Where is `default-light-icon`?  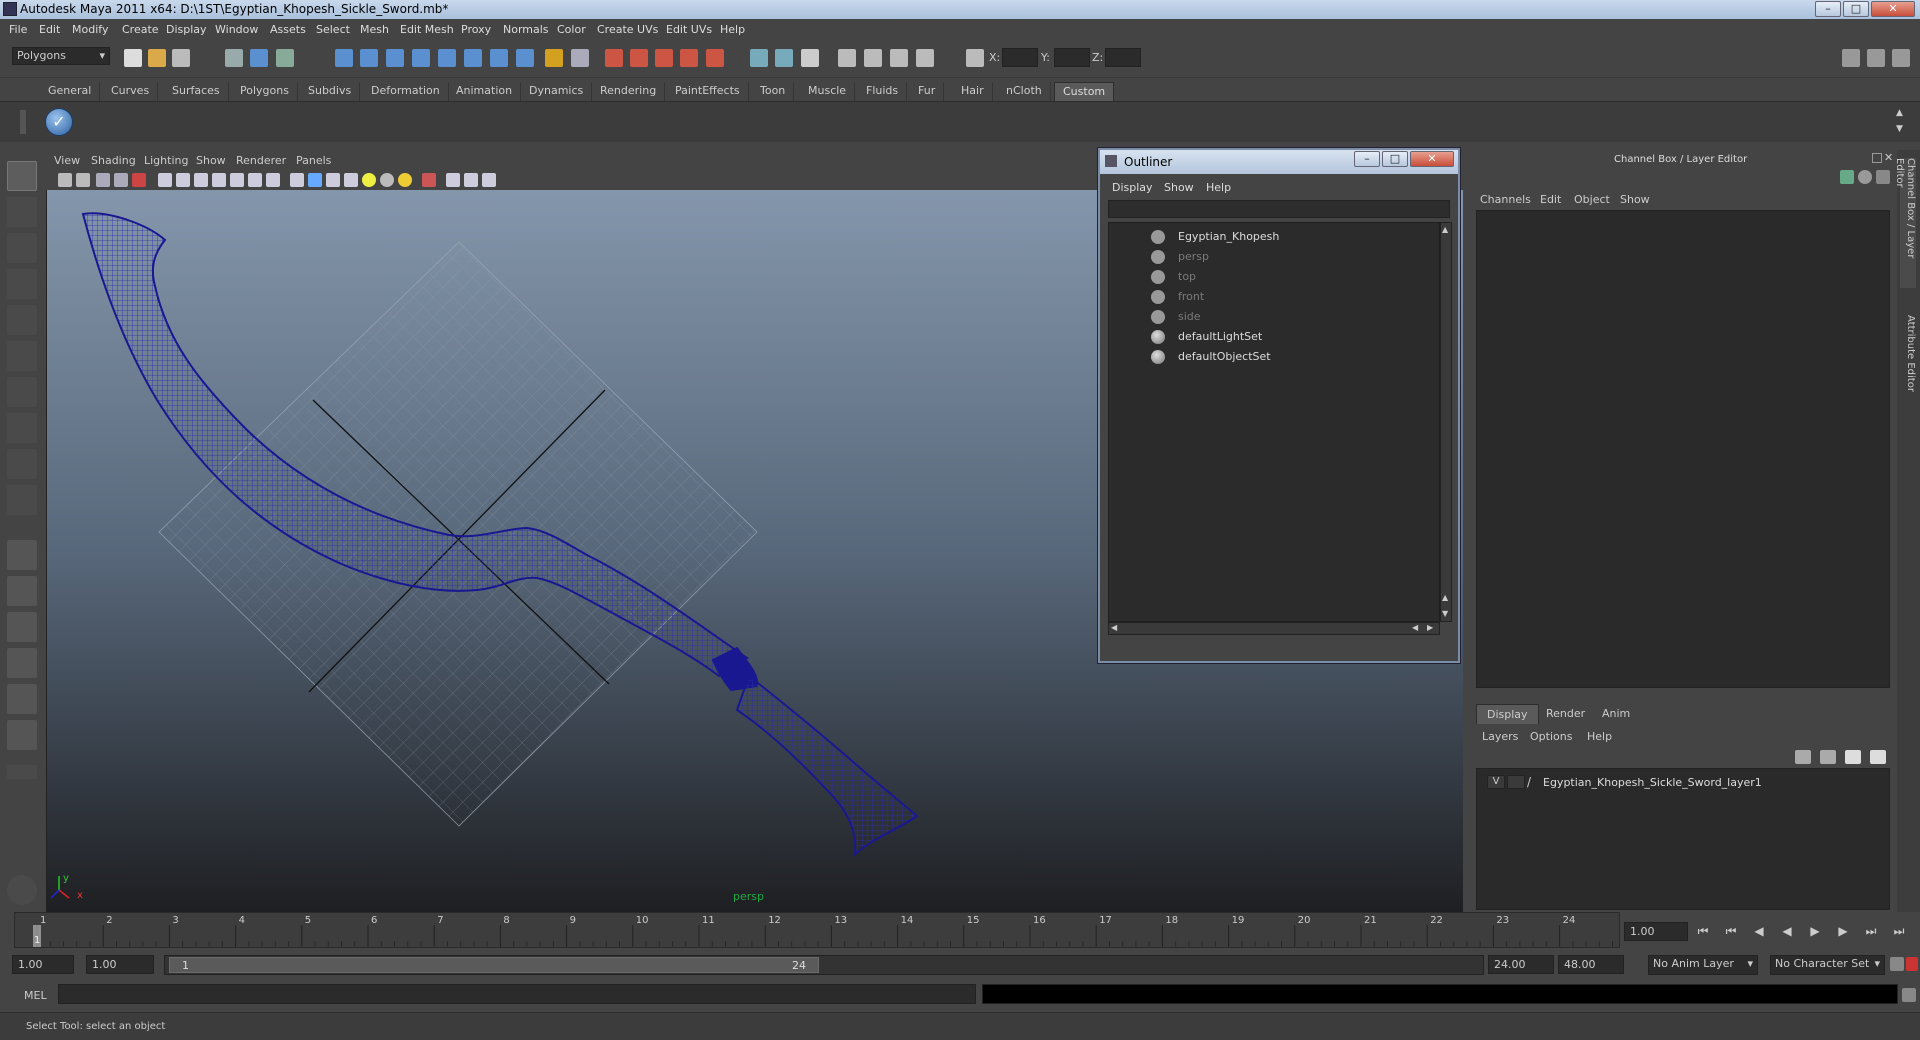
default-light-icon is located at coordinates (369, 180).